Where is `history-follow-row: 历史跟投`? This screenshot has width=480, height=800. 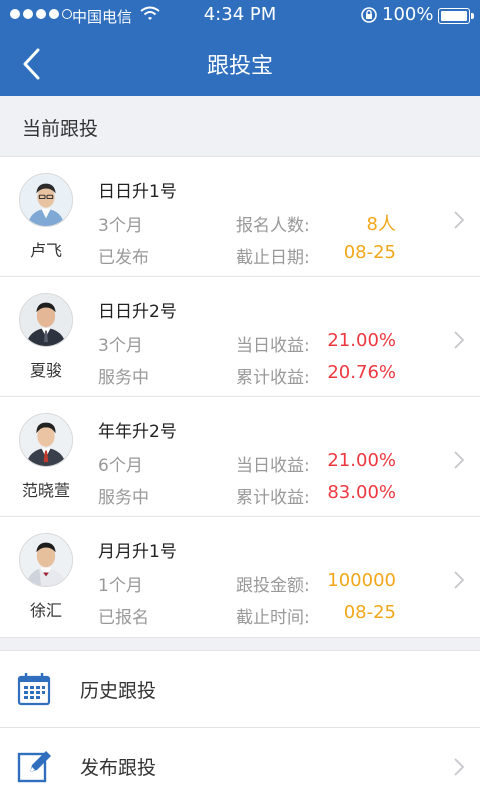
history-follow-row: 历史跟投 is located at coordinates (240, 689).